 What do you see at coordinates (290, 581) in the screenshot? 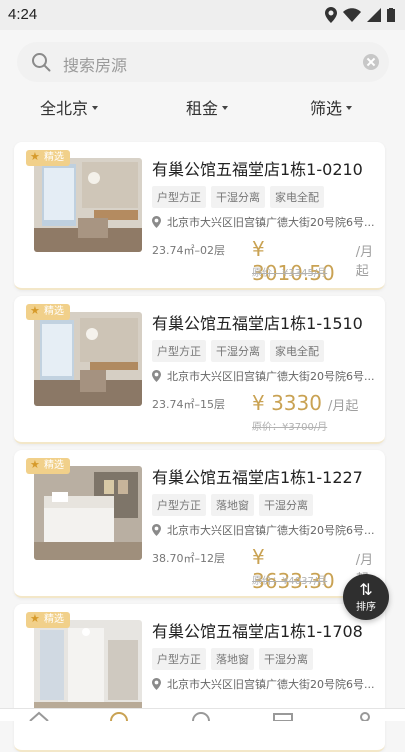
I see `original-price: 原价：¥4037/月` at bounding box center [290, 581].